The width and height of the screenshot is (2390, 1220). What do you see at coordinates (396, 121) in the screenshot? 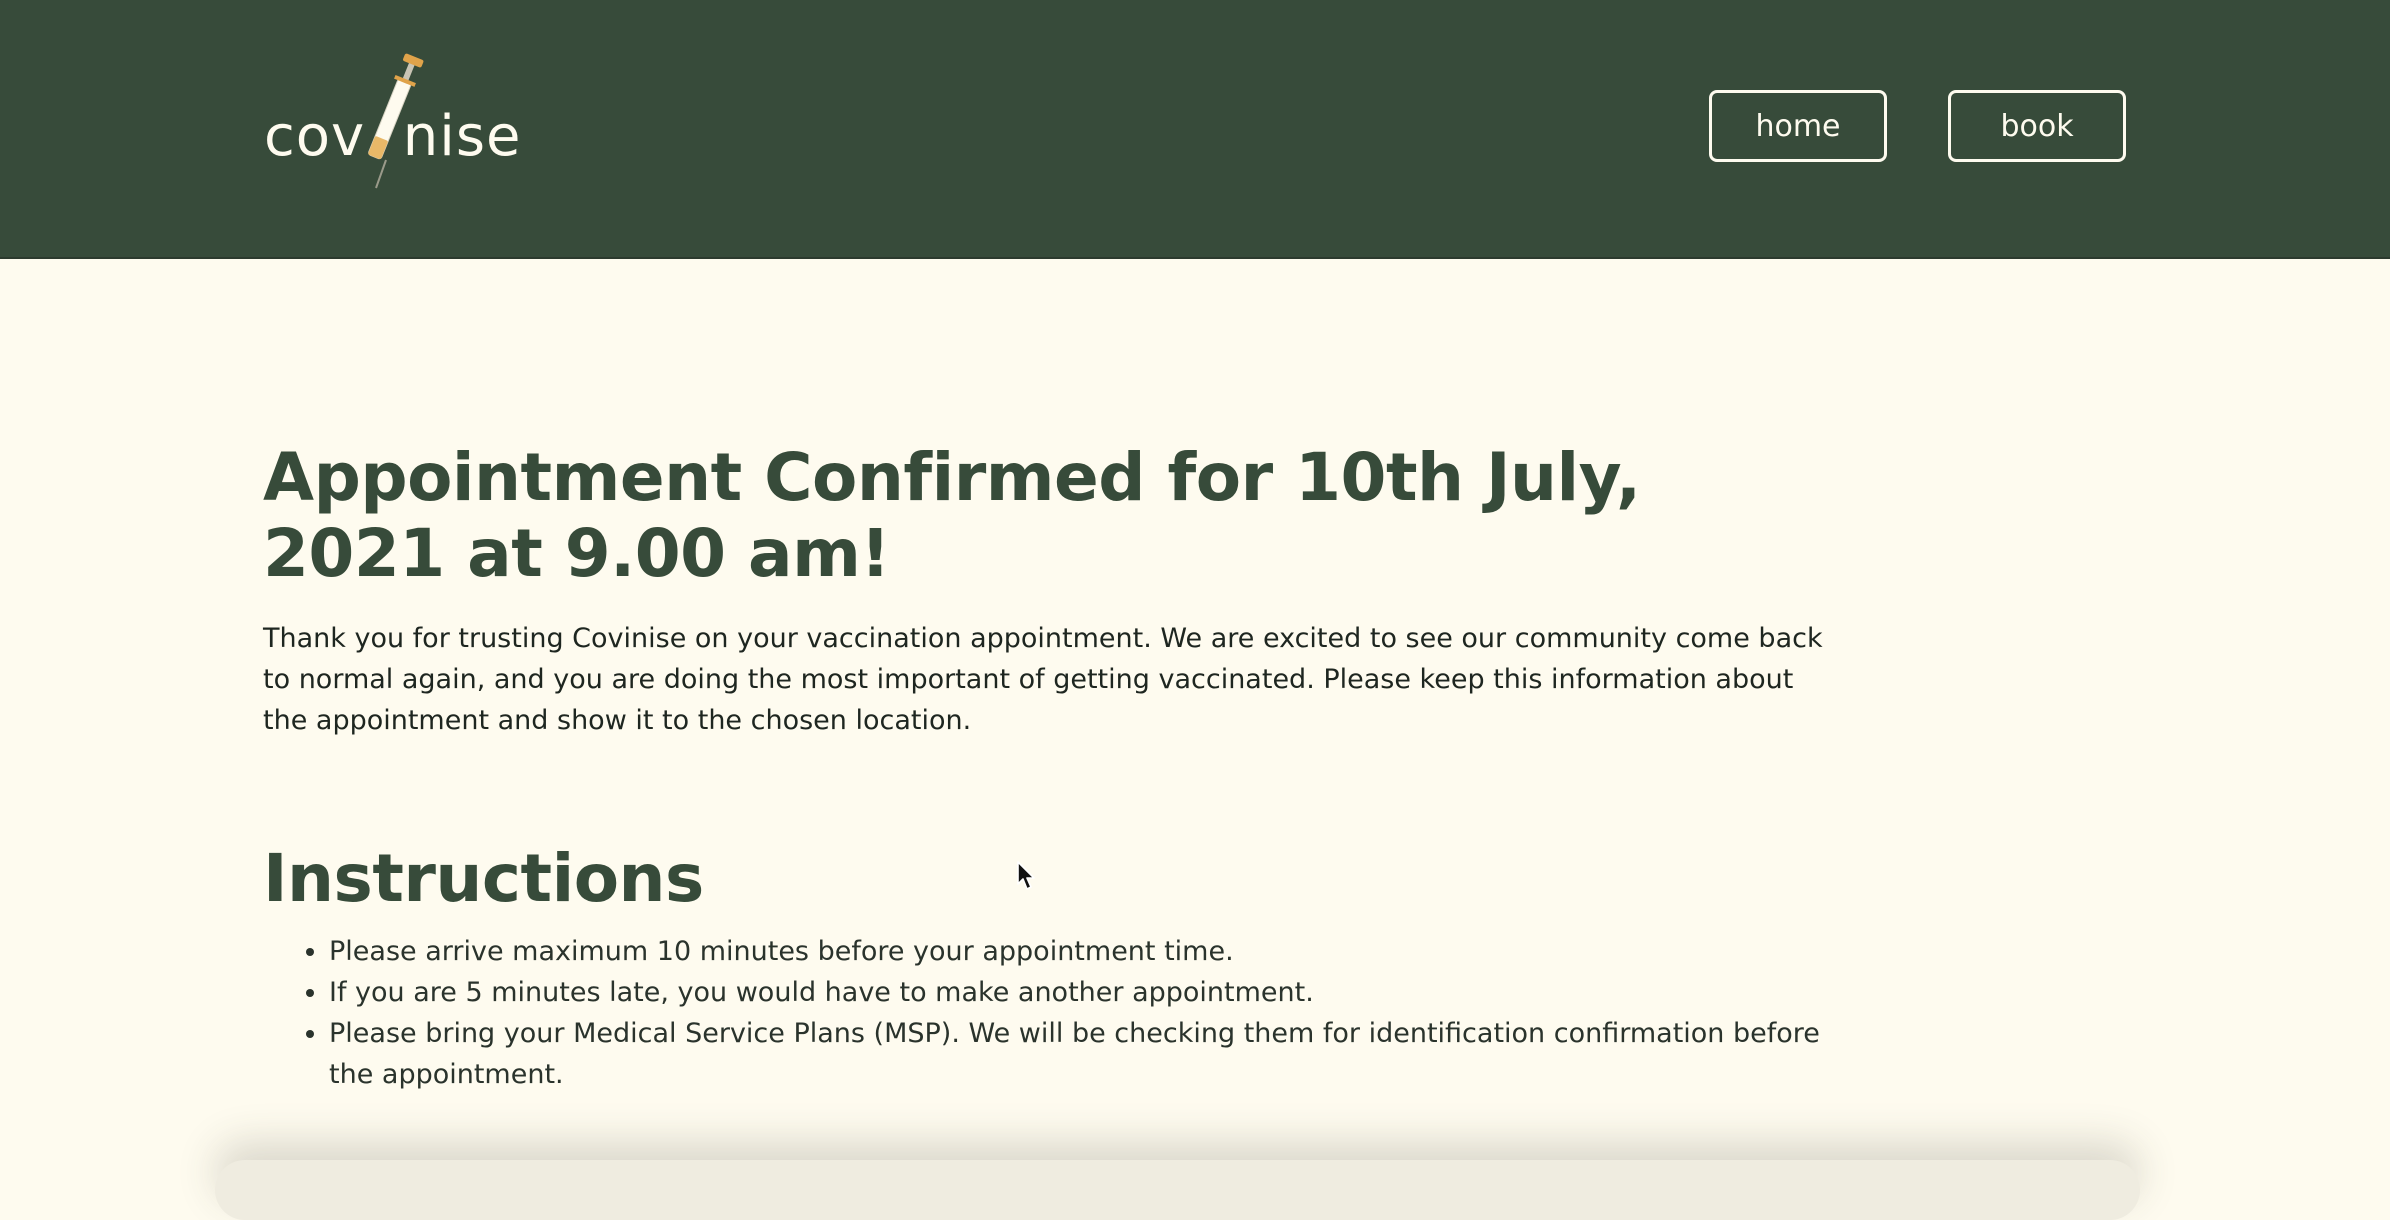
I see `syringe-icon` at bounding box center [396, 121].